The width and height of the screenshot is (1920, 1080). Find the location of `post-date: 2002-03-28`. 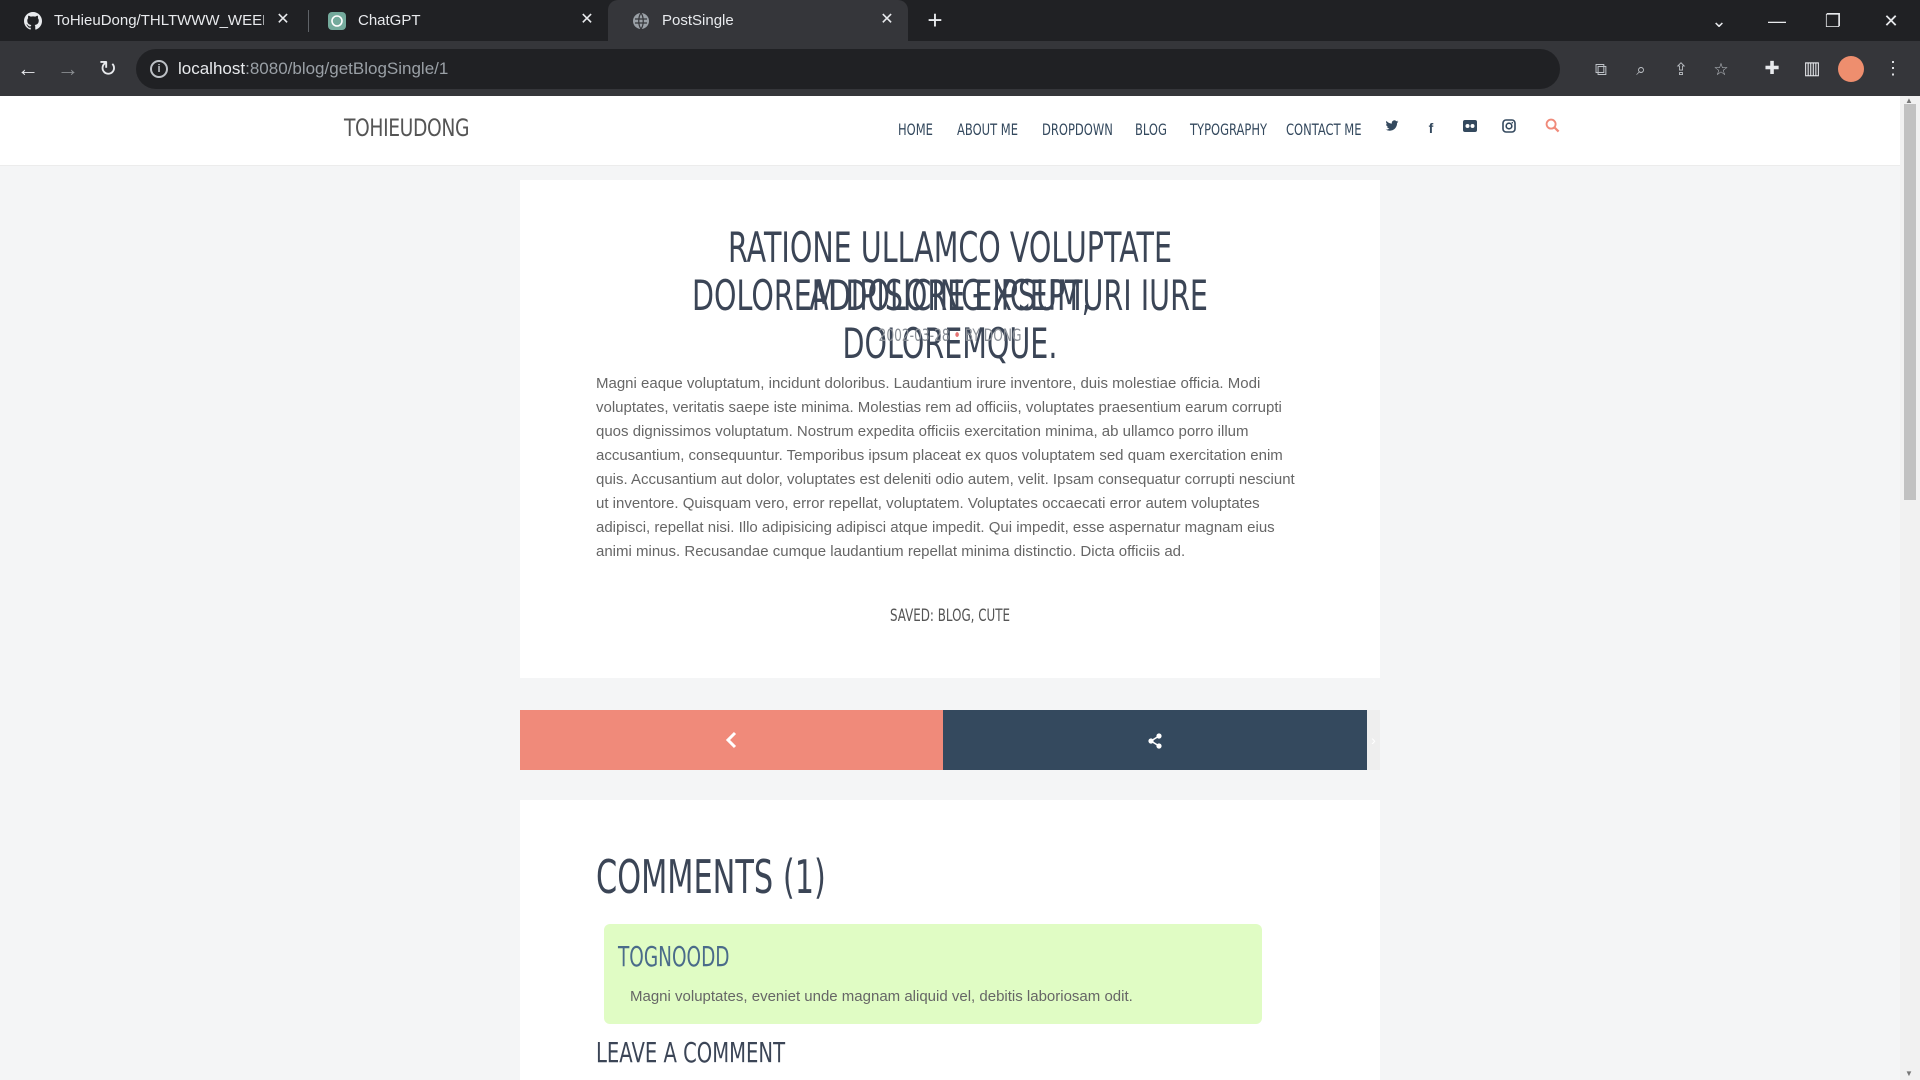

post-date: 2002-03-28 is located at coordinates (914, 336).